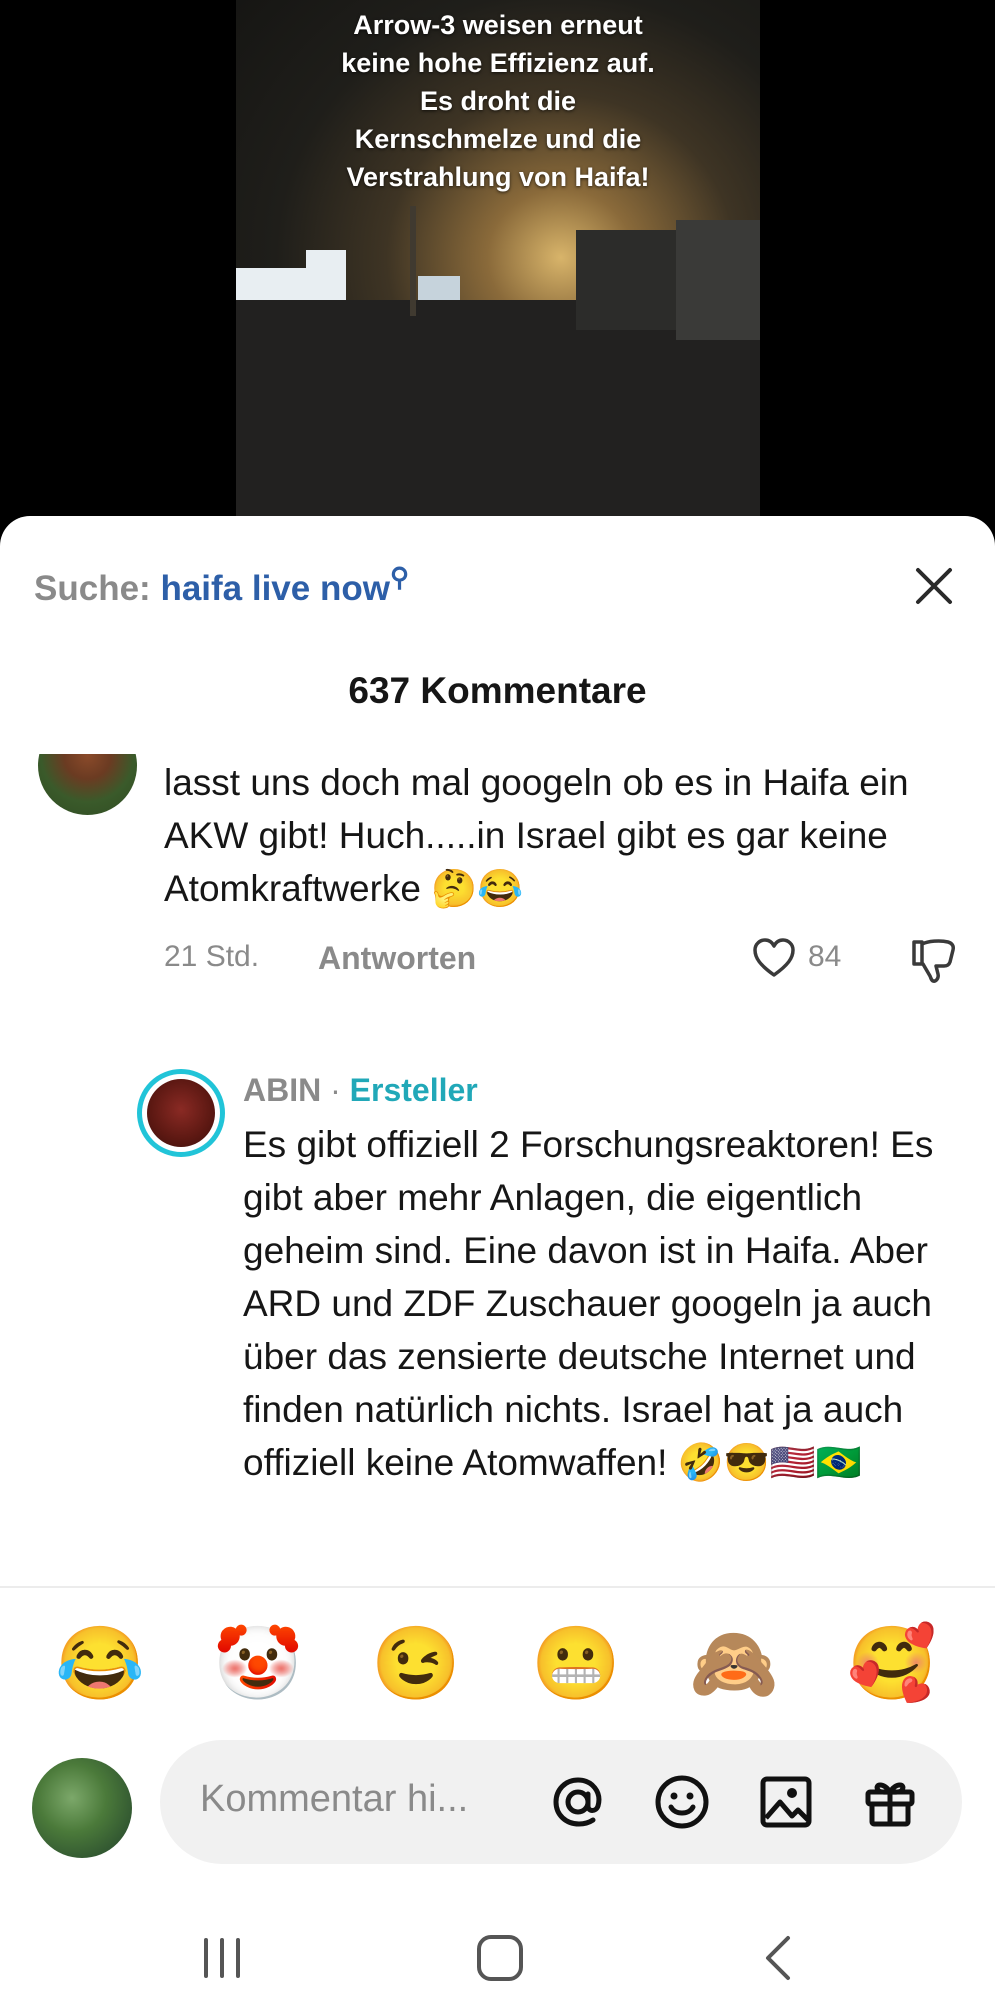  I want to click on system-nav-bar, so click(497, 1955).